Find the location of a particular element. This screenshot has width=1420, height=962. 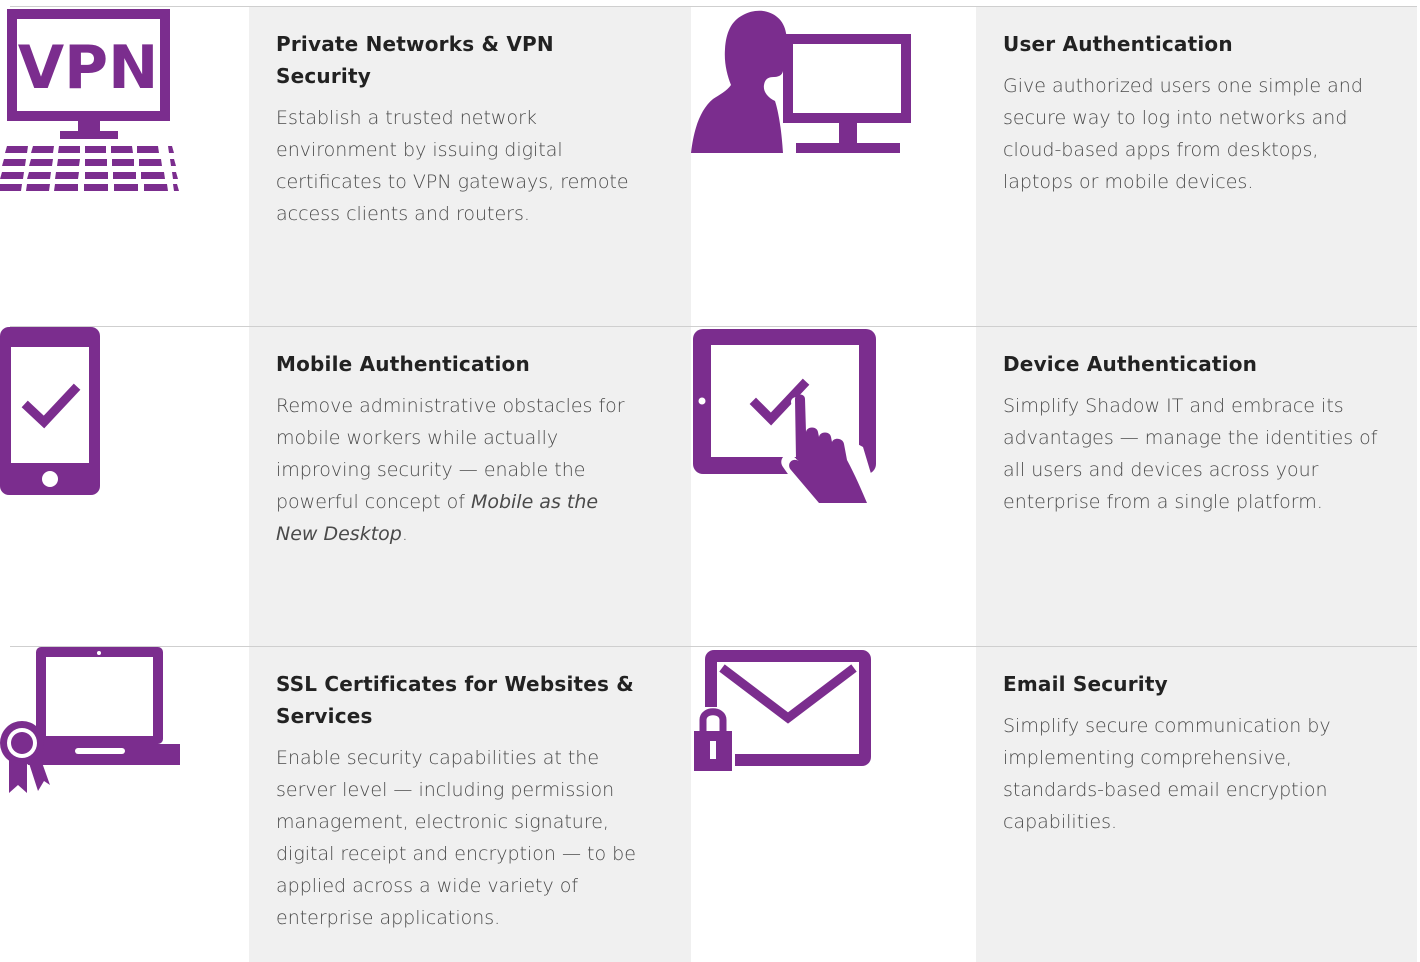

user-at-monitor-icon is located at coordinates (801, 82).